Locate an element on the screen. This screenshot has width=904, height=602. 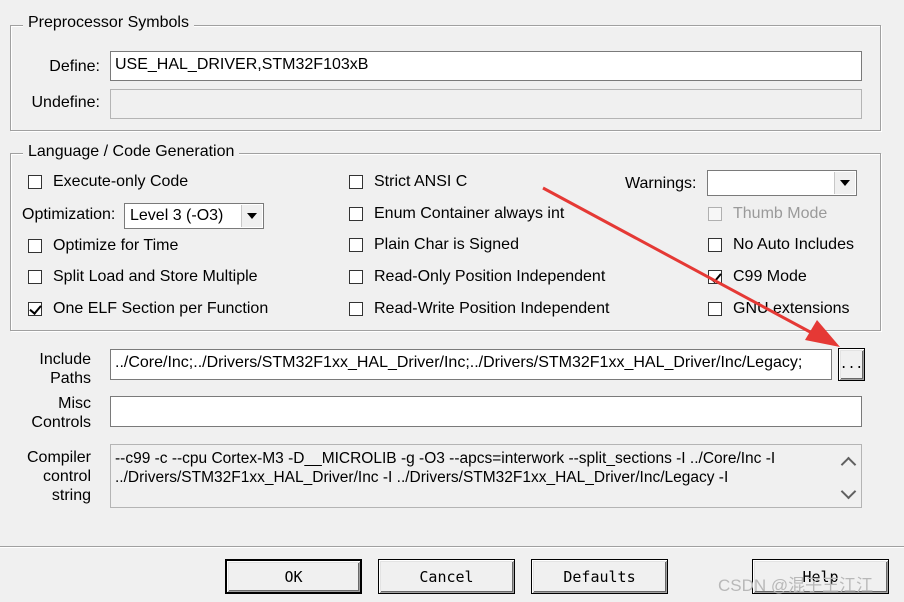
csdn-watermark: CSDN @混子王江江 is located at coordinates (796, 585).